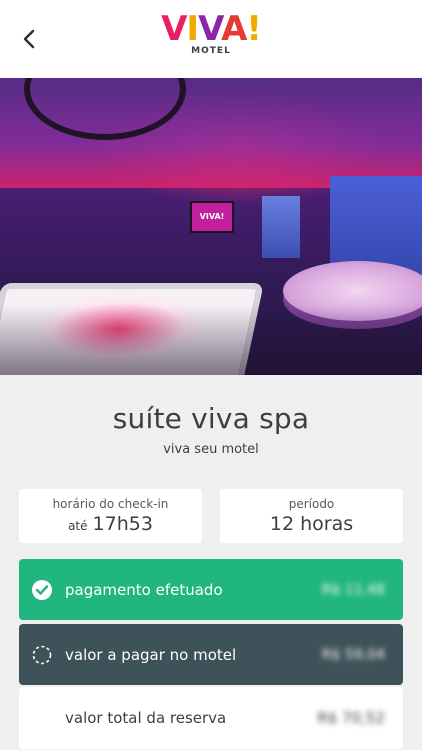 The width and height of the screenshot is (422, 750). What do you see at coordinates (211, 340) in the screenshot?
I see `photo-floor` at bounding box center [211, 340].